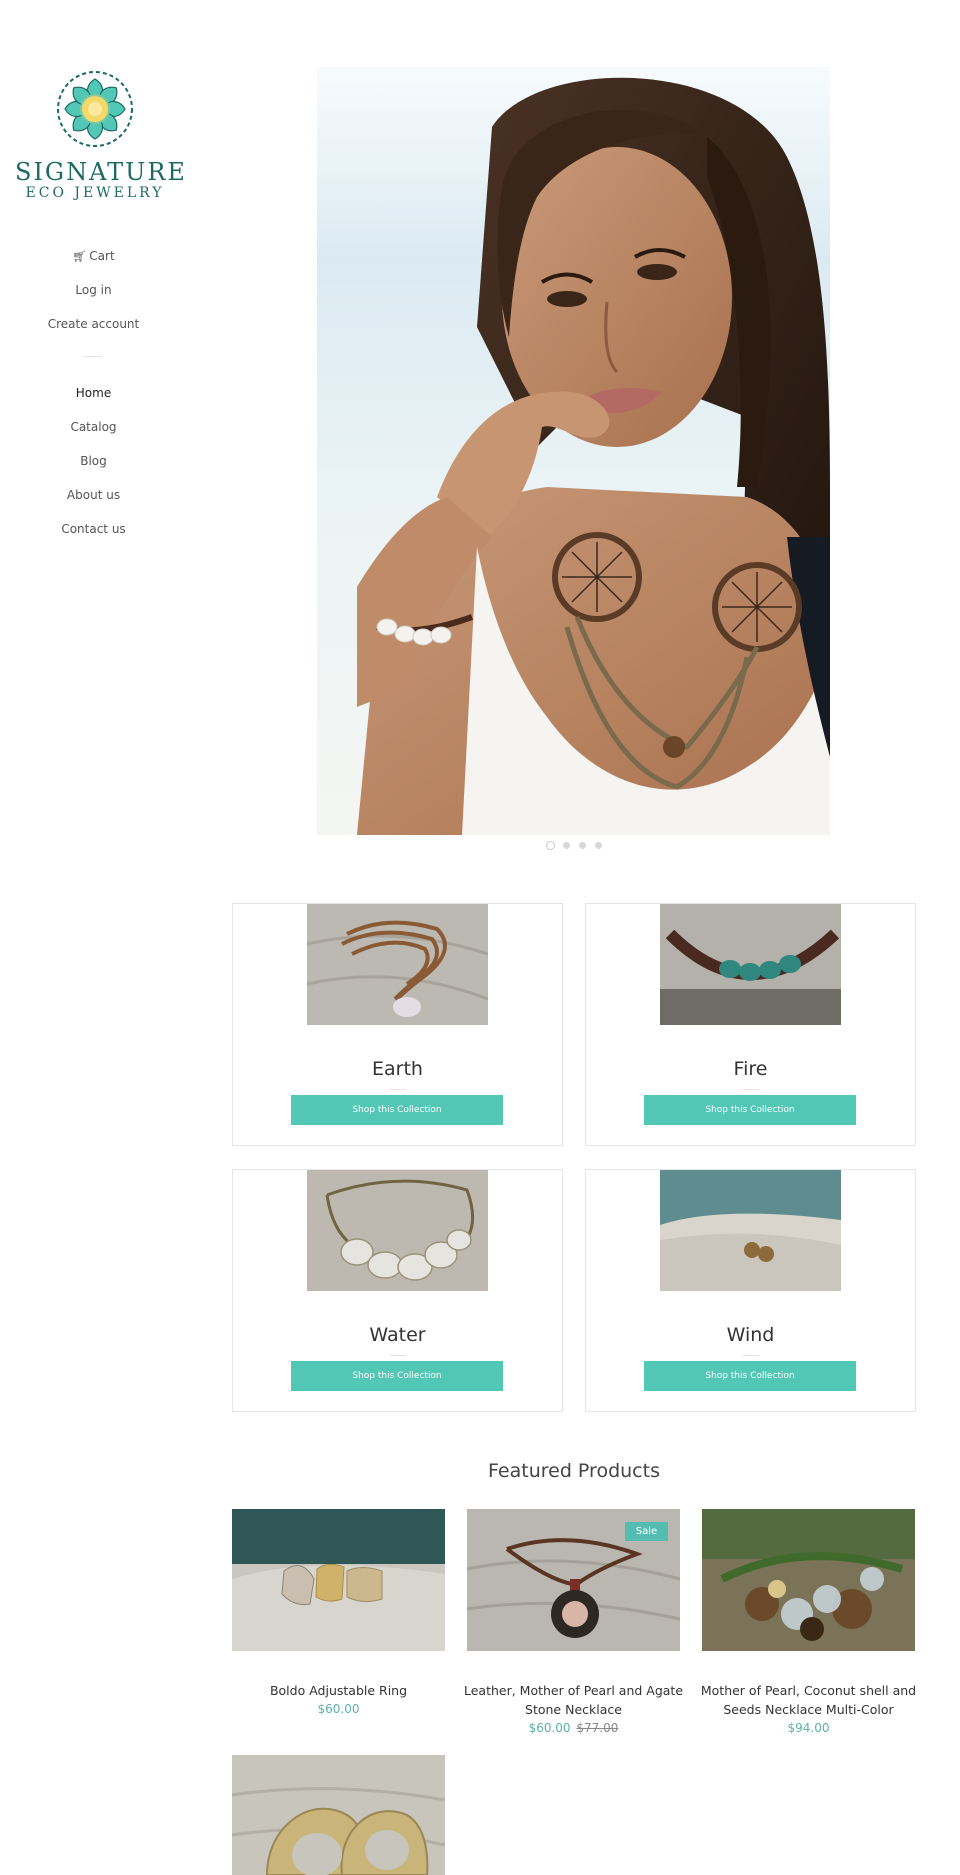 This screenshot has width=960, height=1875. What do you see at coordinates (93, 495) in the screenshot?
I see `nav-about-us: About us` at bounding box center [93, 495].